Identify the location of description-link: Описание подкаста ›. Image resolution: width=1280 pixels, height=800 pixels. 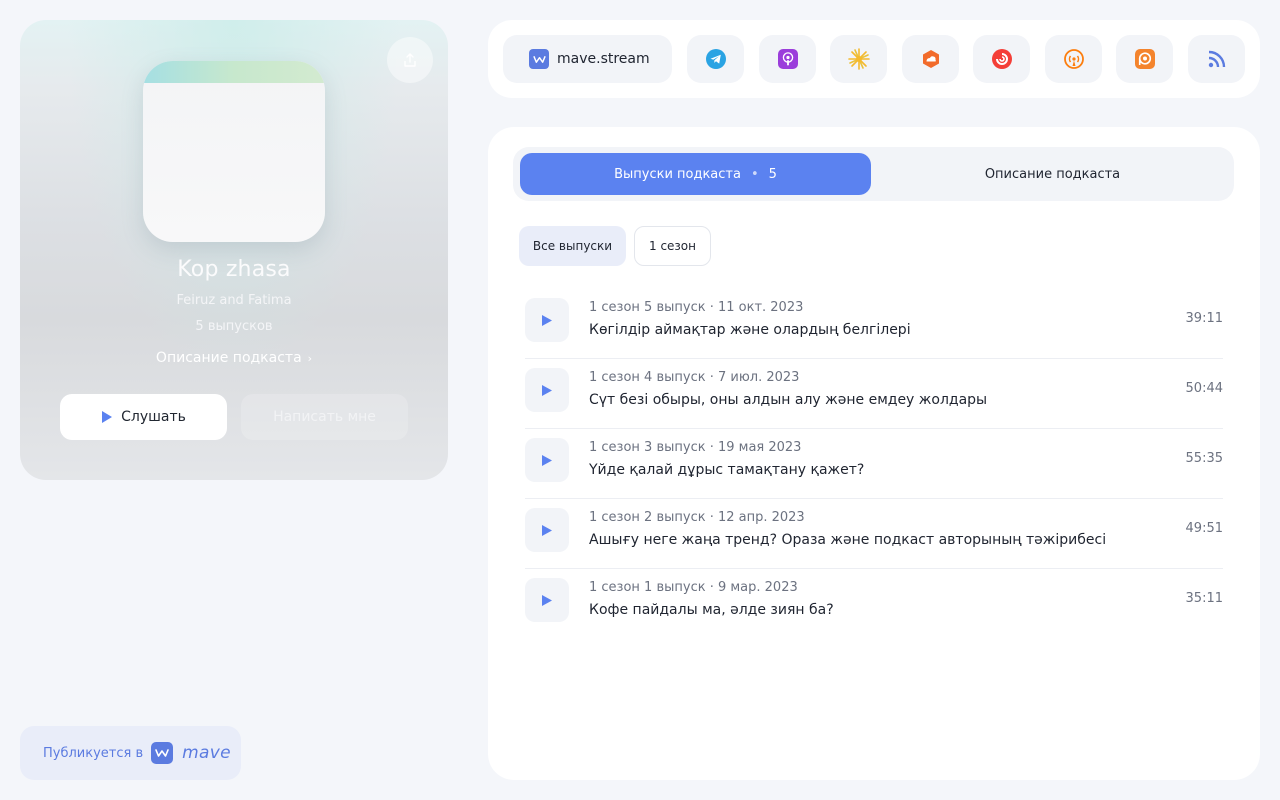
(234, 358).